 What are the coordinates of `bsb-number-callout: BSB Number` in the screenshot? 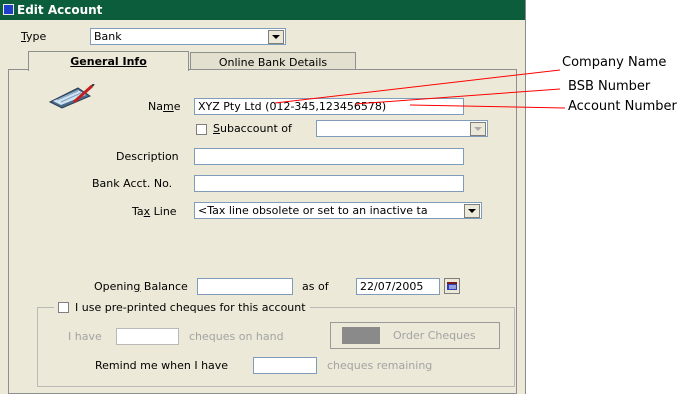 It's located at (609, 86).